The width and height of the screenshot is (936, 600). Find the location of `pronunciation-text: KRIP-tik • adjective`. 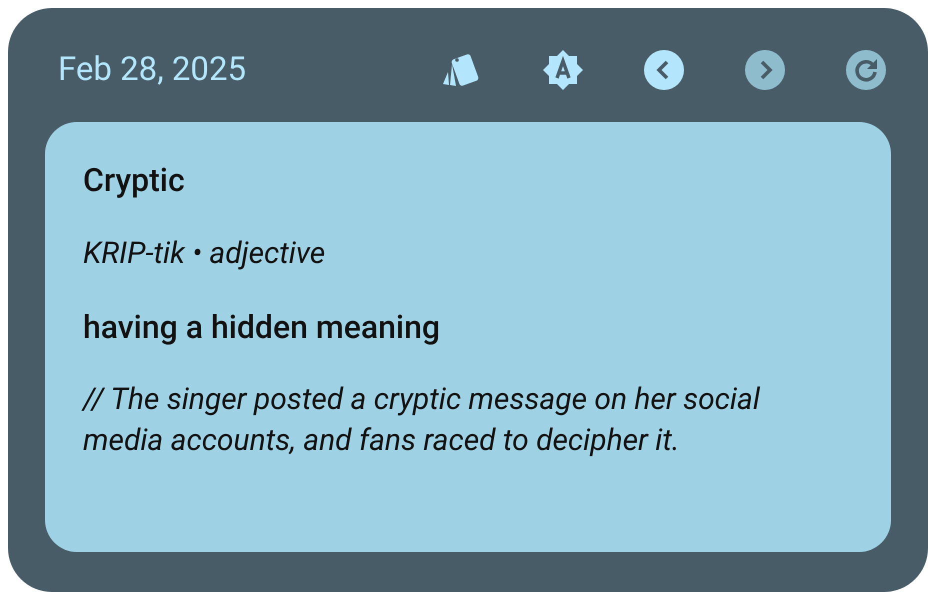

pronunciation-text: KRIP-tik • adjective is located at coordinates (204, 254).